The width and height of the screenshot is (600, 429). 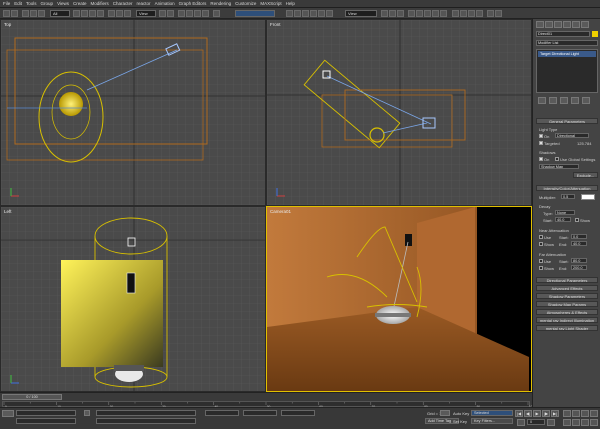 What do you see at coordinates (60, 13) in the screenshot?
I see `selection-filter-dropdown: All` at bounding box center [60, 13].